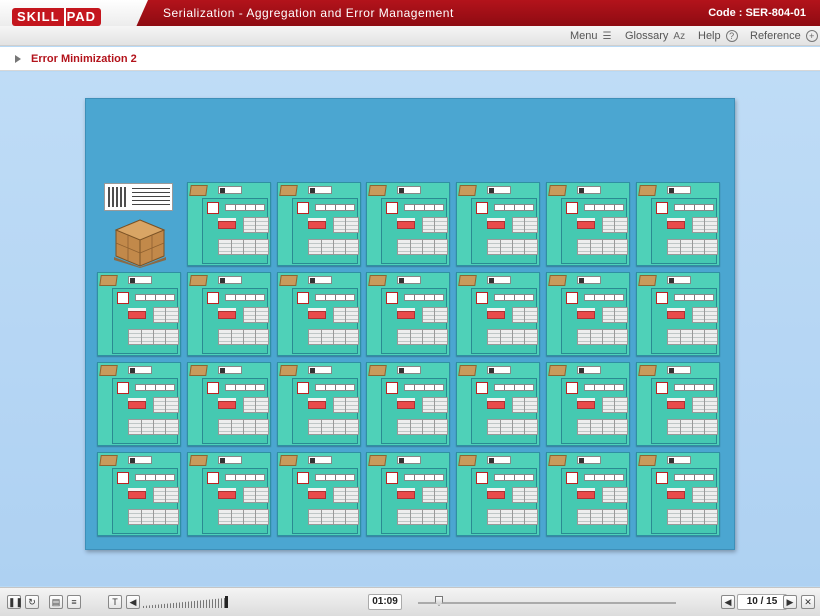  What do you see at coordinates (655, 36) in the screenshot?
I see `glossary-button: Glossary Az` at bounding box center [655, 36].